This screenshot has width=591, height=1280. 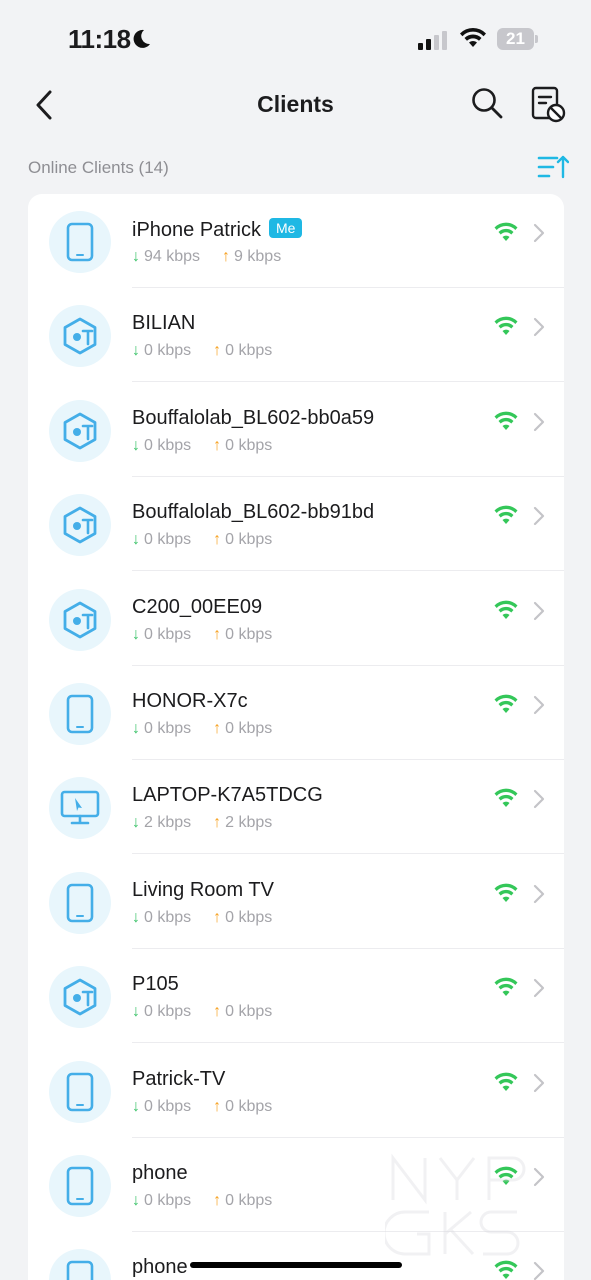 I want to click on search-button, so click(x=487, y=103).